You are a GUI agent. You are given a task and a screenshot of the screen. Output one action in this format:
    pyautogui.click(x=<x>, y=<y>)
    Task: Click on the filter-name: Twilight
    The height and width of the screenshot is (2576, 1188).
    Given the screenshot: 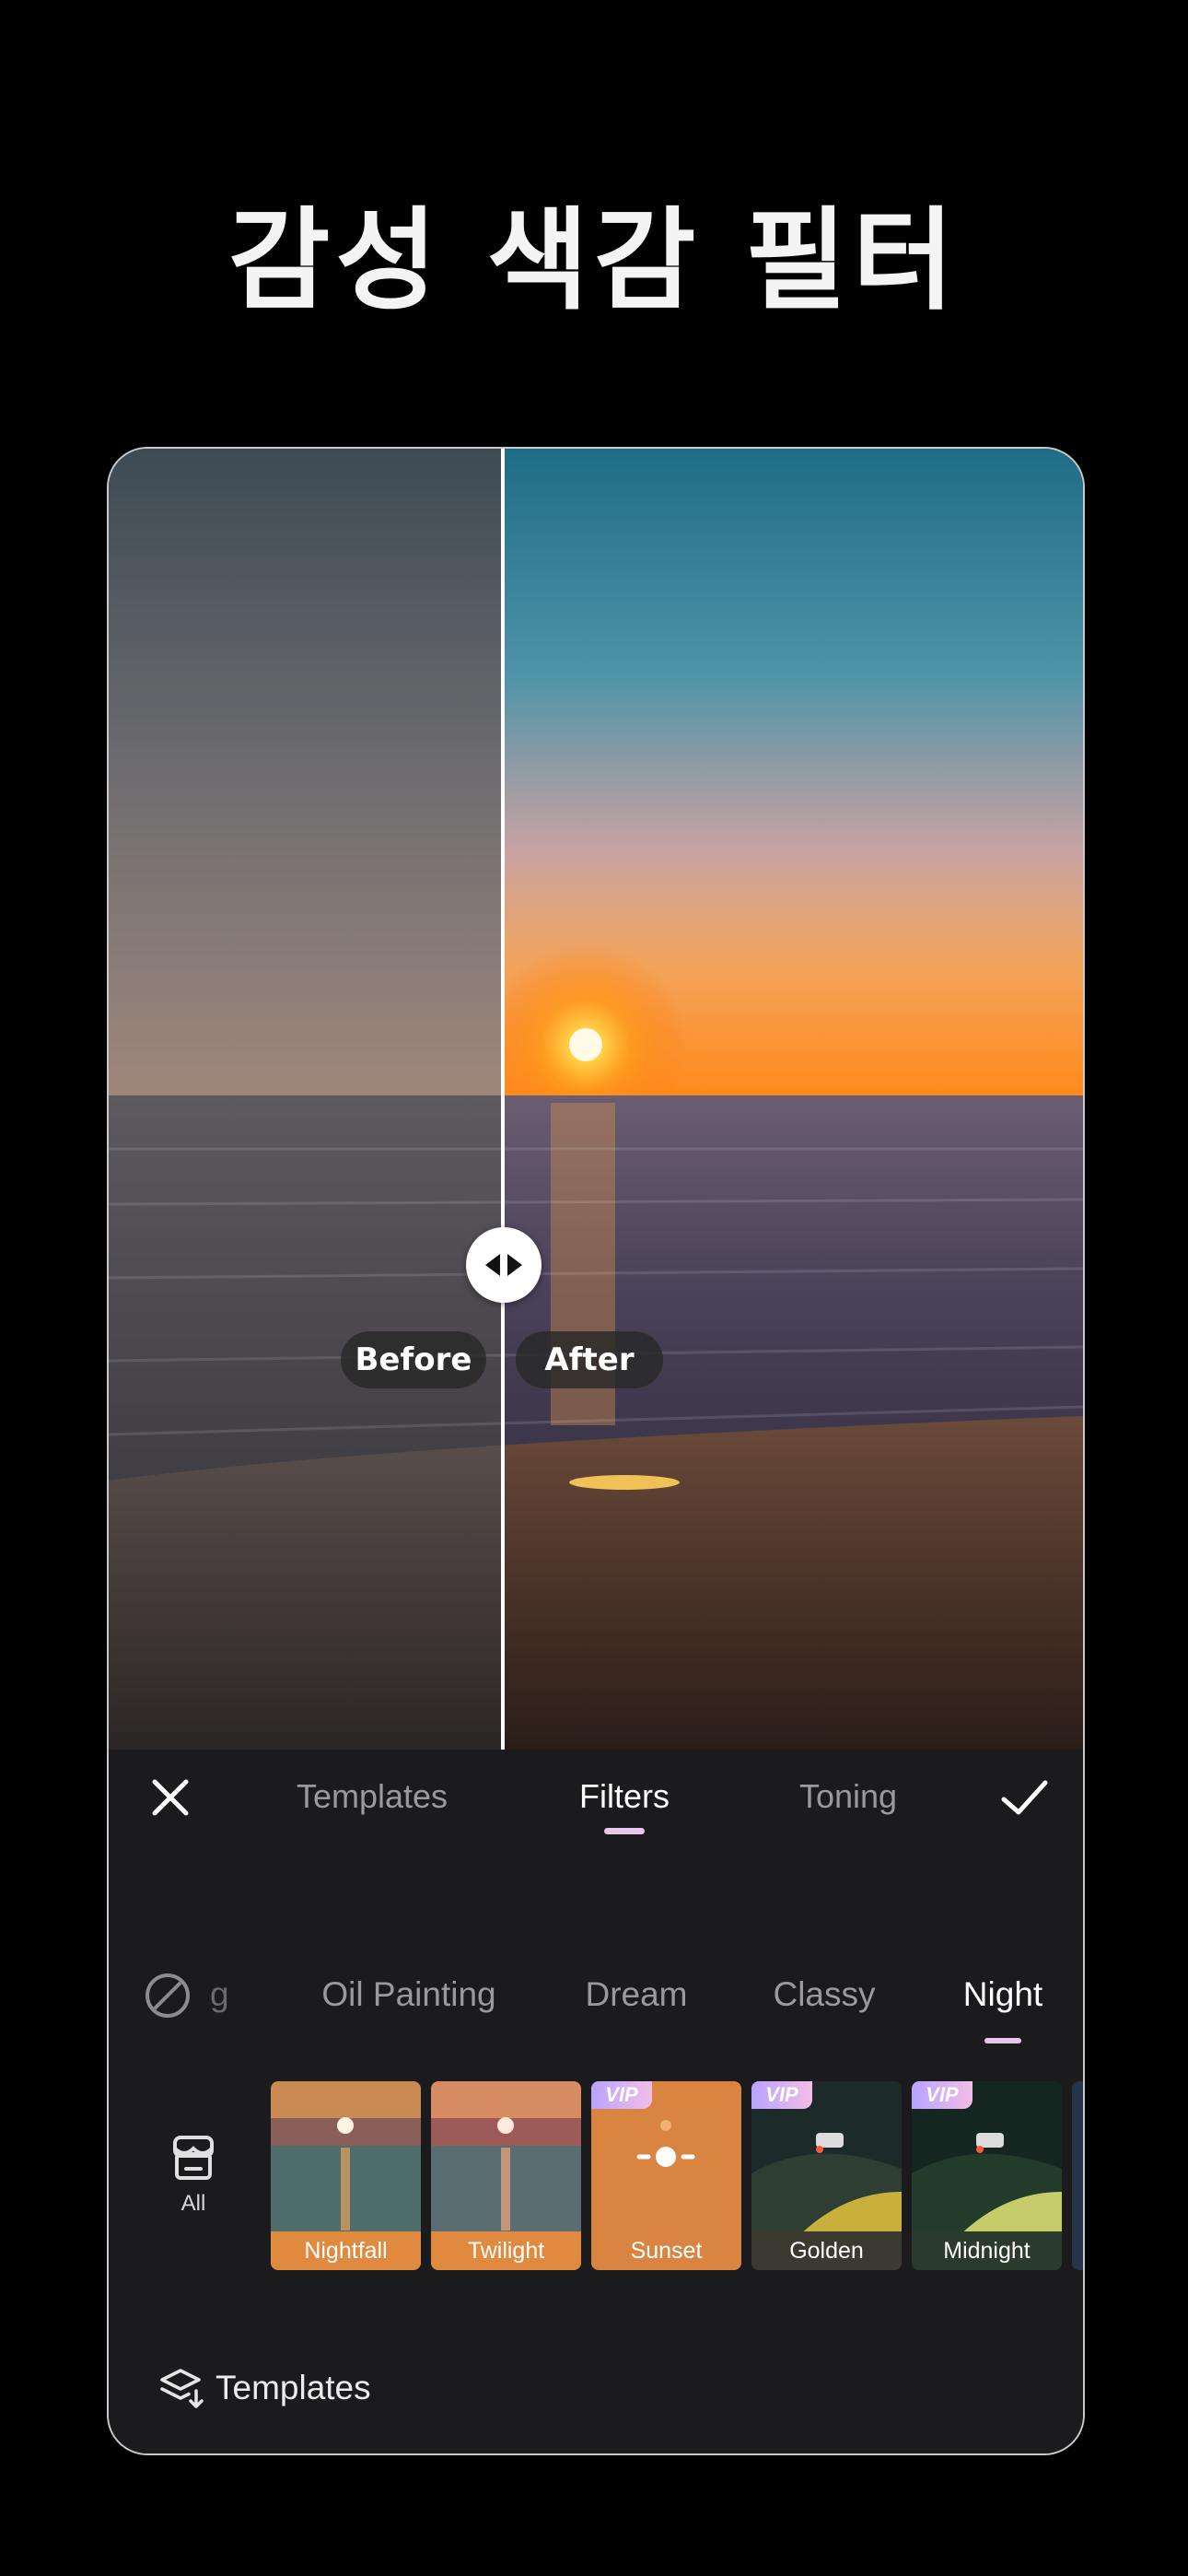 What is the action you would take?
    pyautogui.click(x=506, y=2251)
    